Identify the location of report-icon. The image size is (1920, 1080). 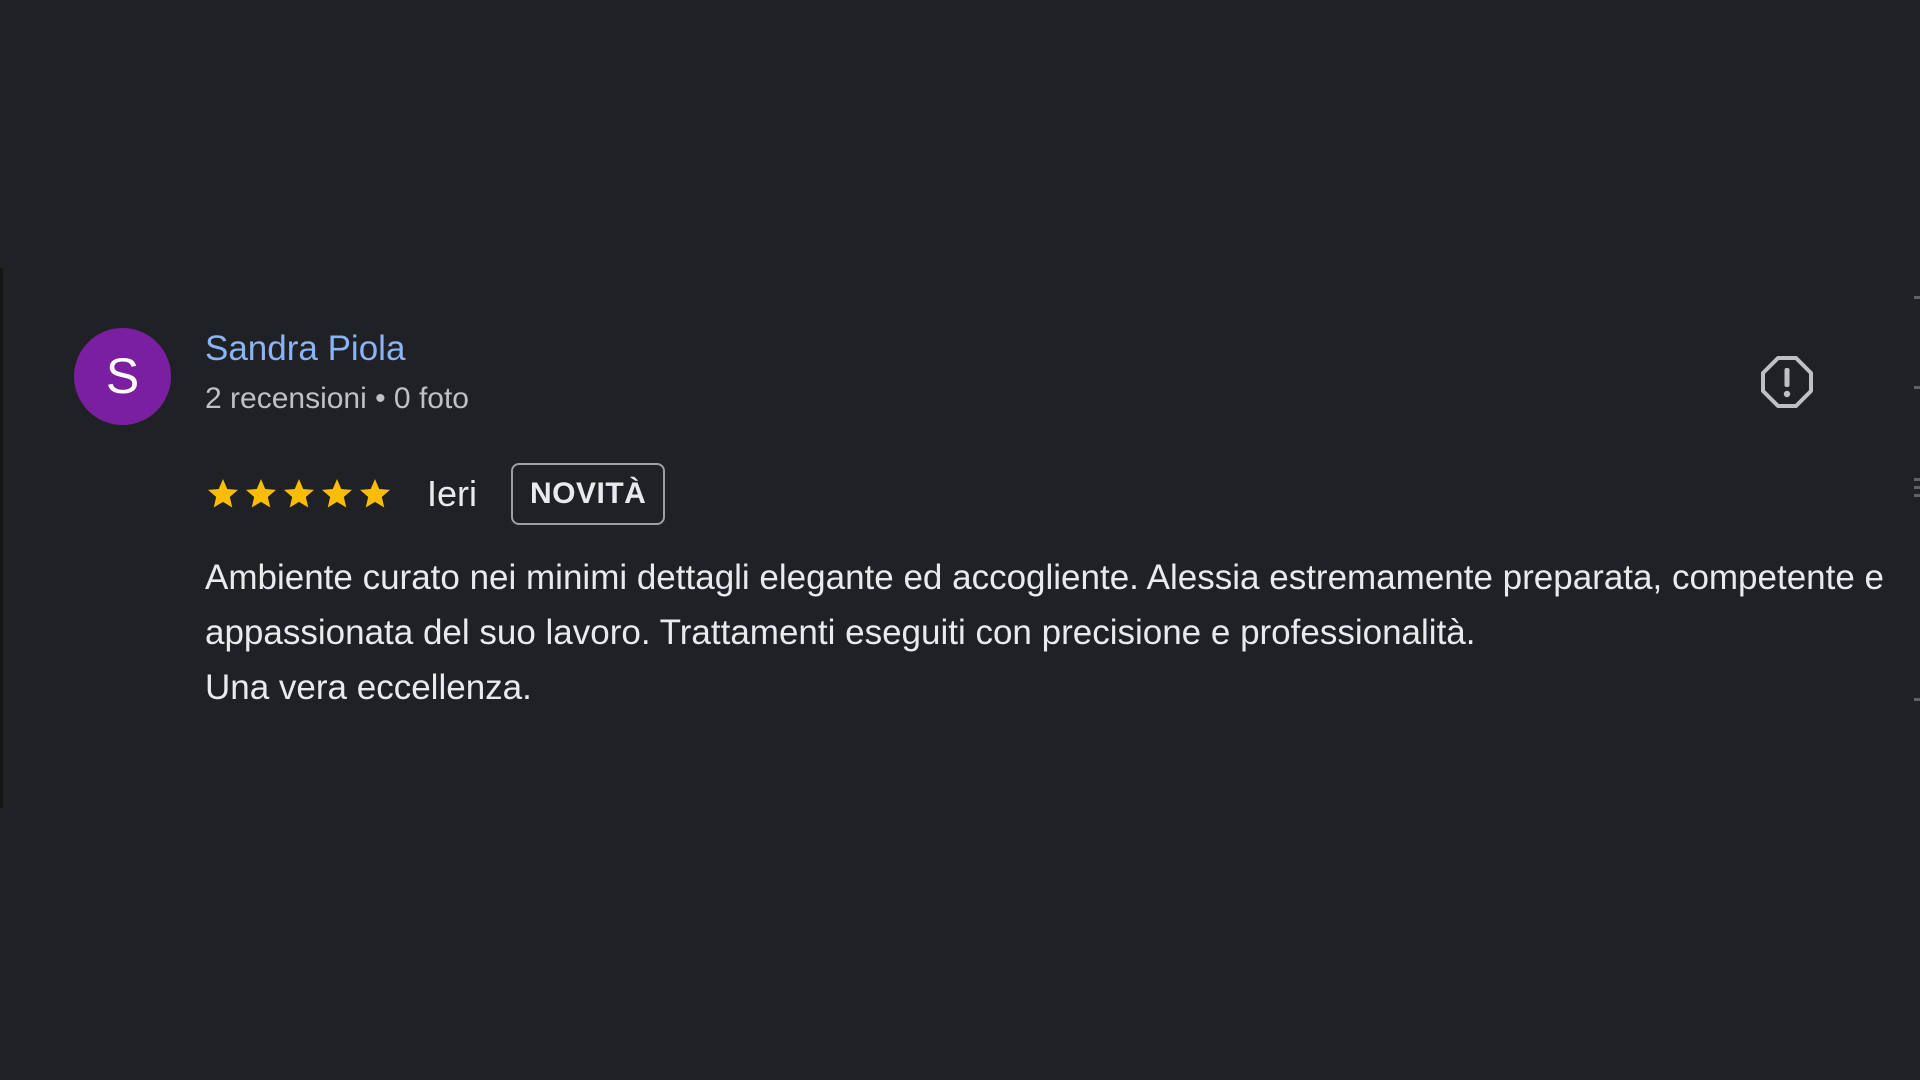
(1787, 382).